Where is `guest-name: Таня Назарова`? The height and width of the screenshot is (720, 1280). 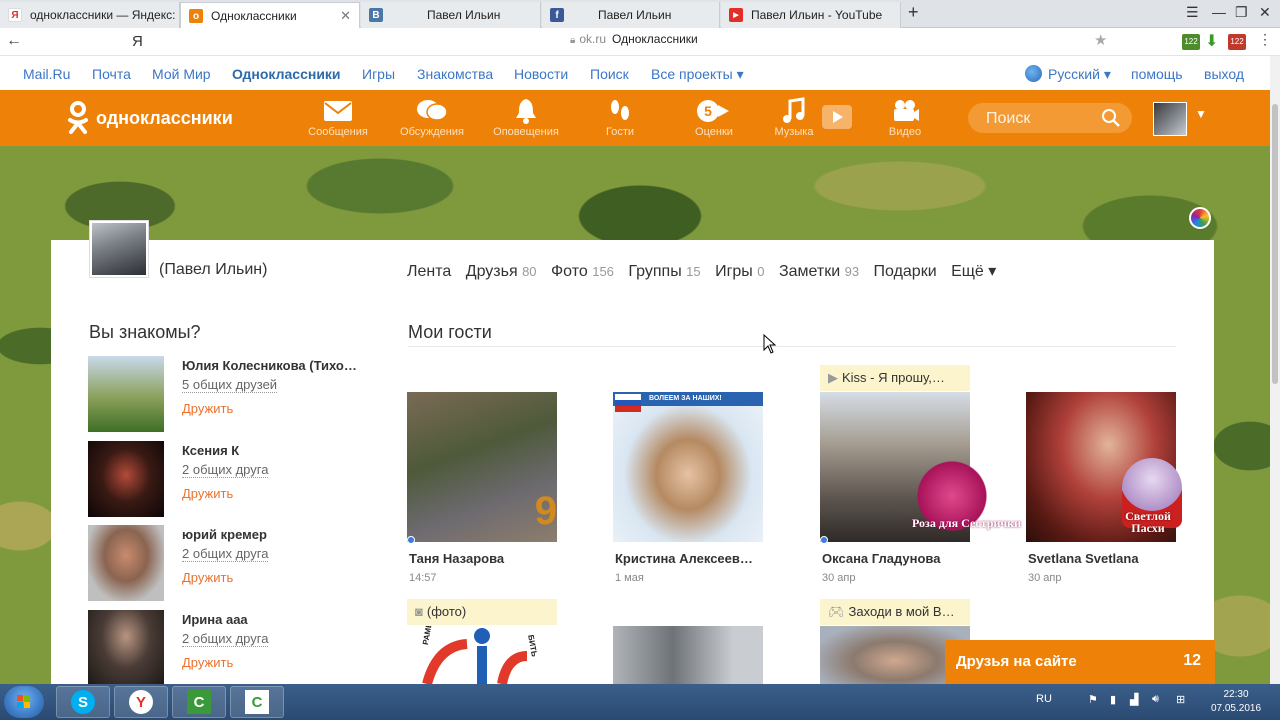 guest-name: Таня Назарова is located at coordinates (484, 558).